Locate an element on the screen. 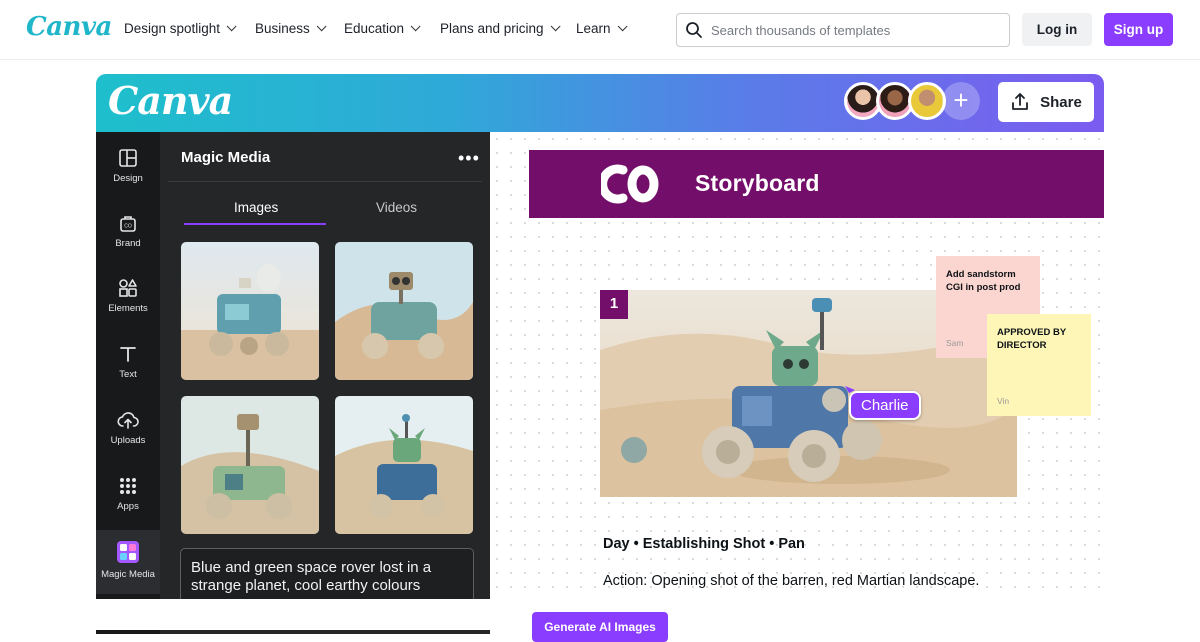 Image resolution: width=1200 pixels, height=642 pixels. rail-item-text: Text is located at coordinates (128, 362).